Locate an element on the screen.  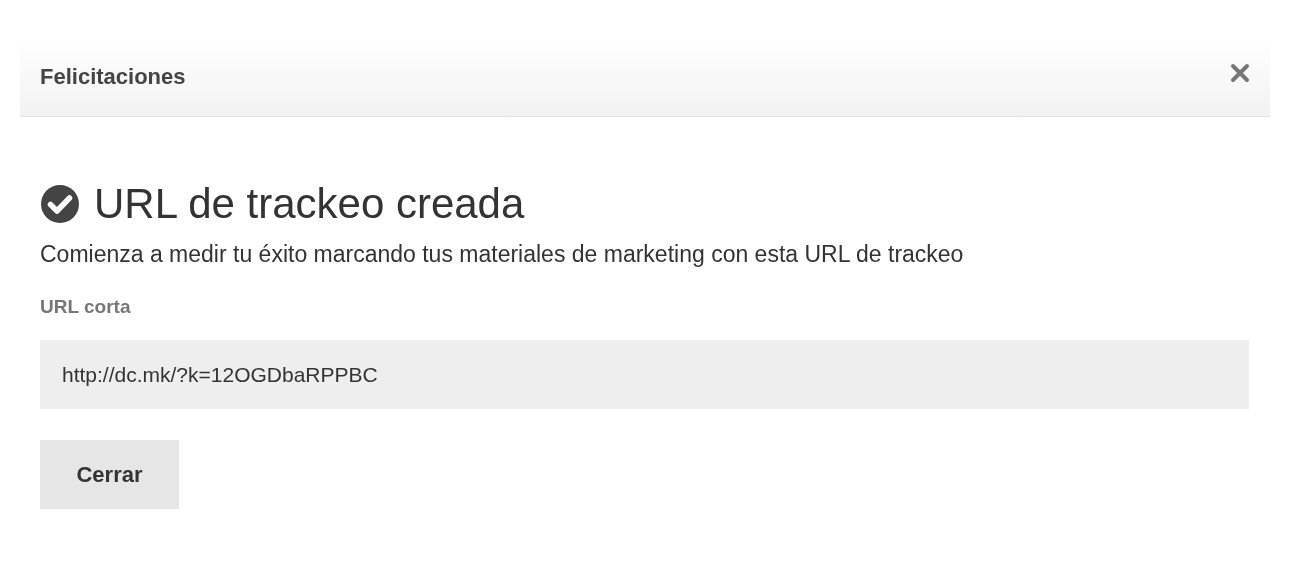
success-heading: URL de trackeo creada is located at coordinates (309, 204).